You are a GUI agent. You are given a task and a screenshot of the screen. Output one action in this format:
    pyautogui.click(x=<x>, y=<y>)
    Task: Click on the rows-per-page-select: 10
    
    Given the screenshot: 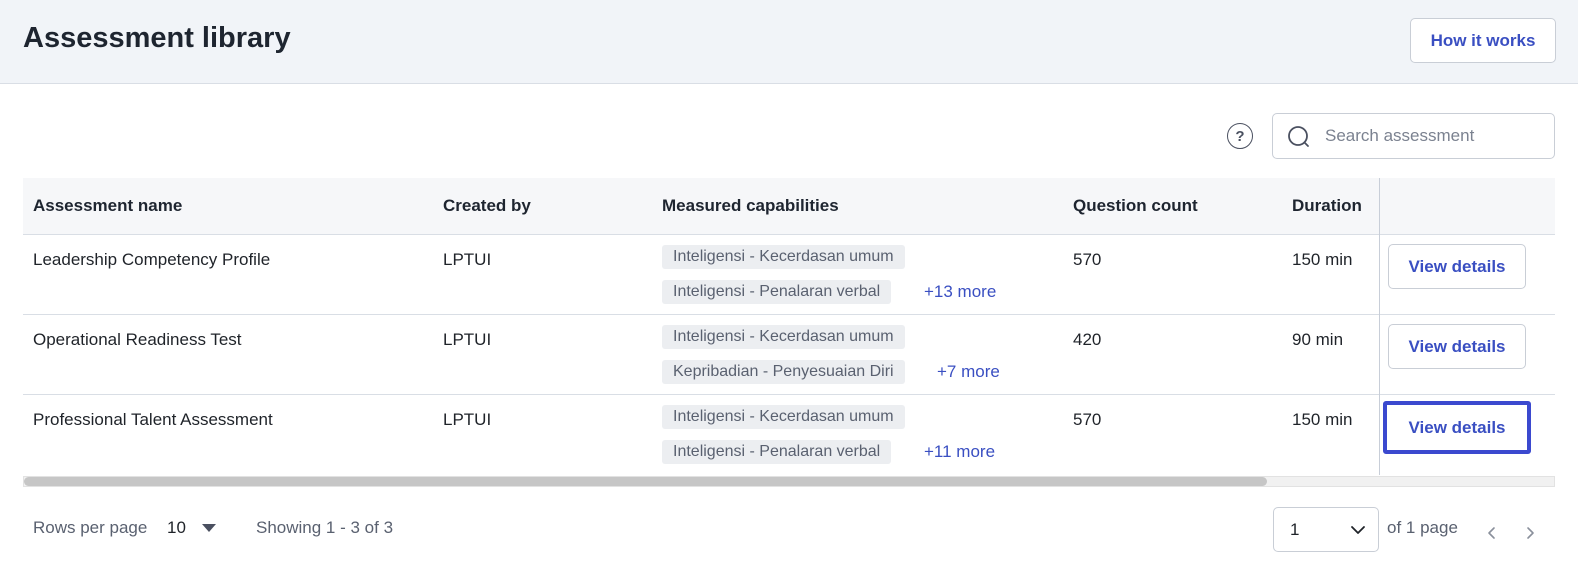 What is the action you would take?
    pyautogui.click(x=176, y=528)
    